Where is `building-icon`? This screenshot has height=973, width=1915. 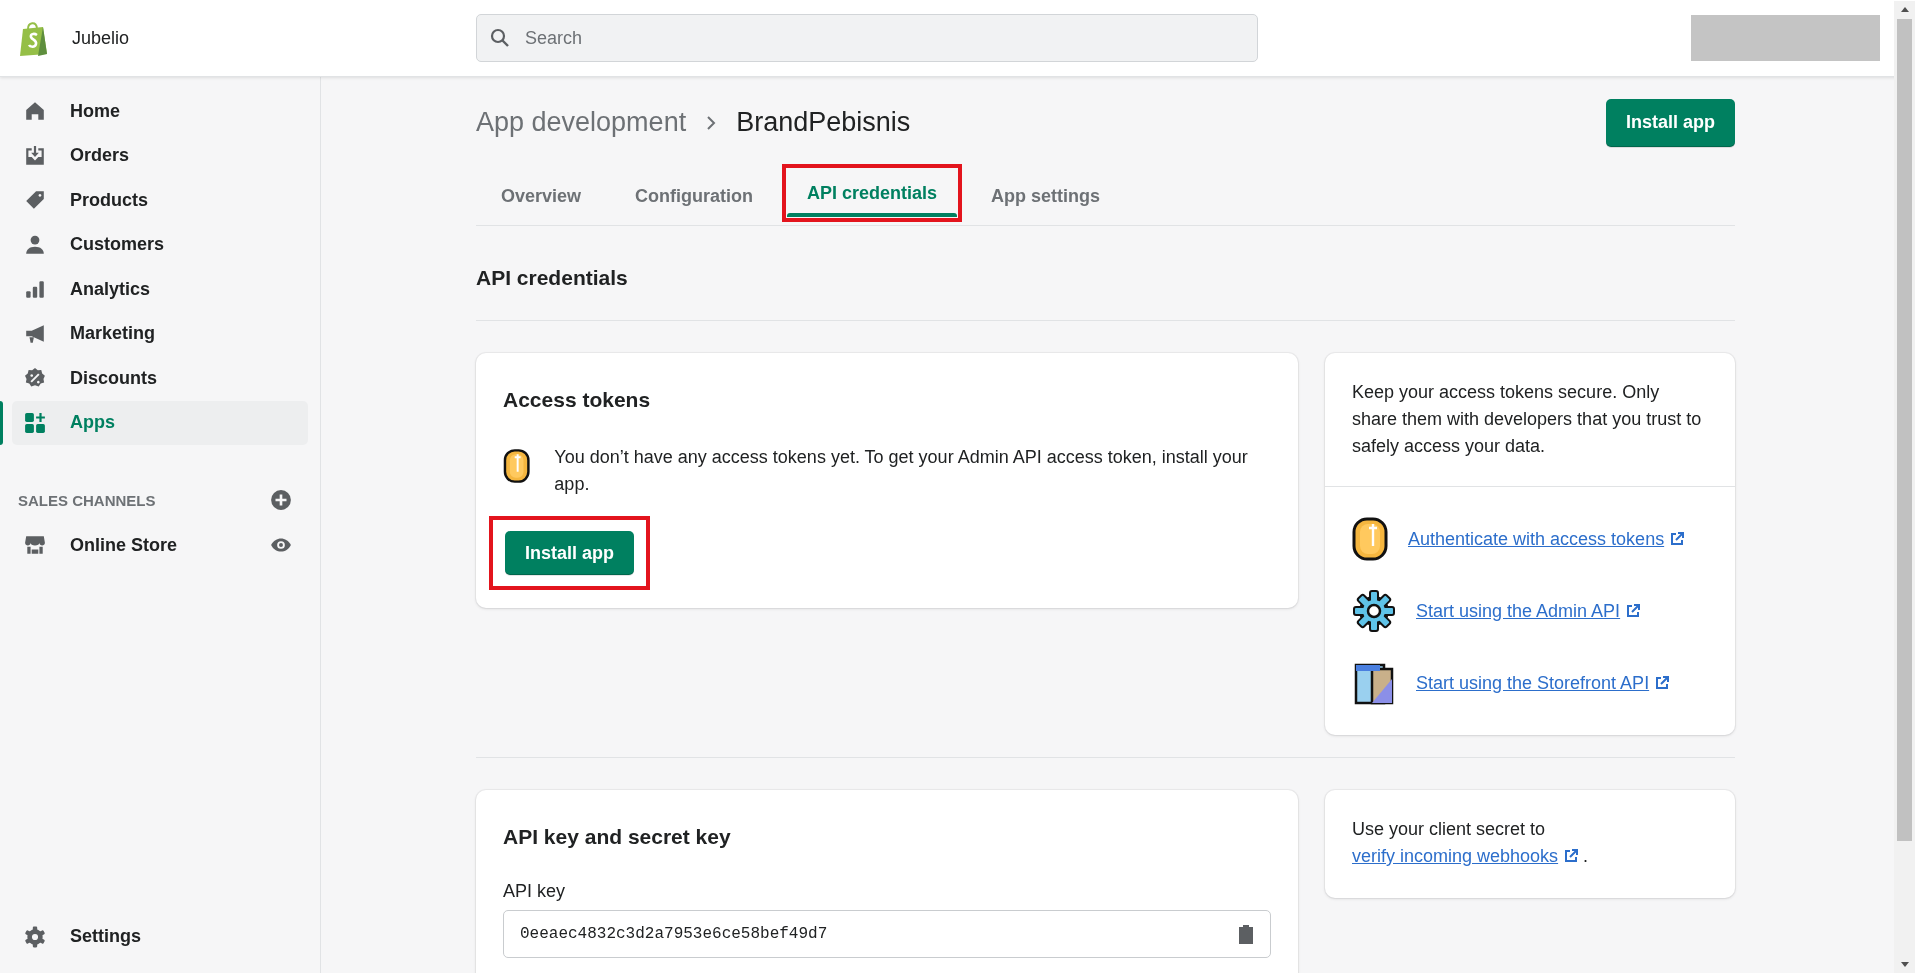 building-icon is located at coordinates (1374, 683).